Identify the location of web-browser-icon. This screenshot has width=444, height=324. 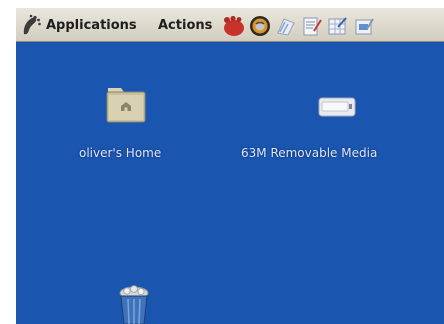
(260, 26).